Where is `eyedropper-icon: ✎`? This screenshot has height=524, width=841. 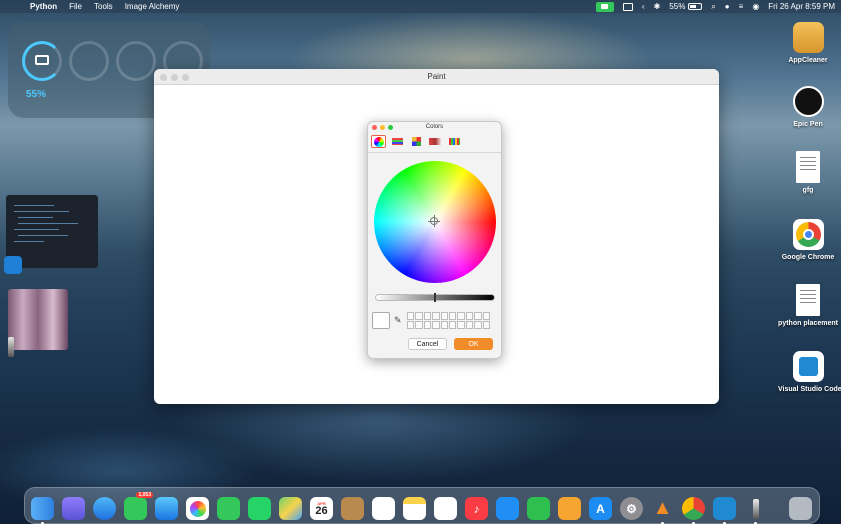
eyedropper-icon: ✎ is located at coordinates (398, 320).